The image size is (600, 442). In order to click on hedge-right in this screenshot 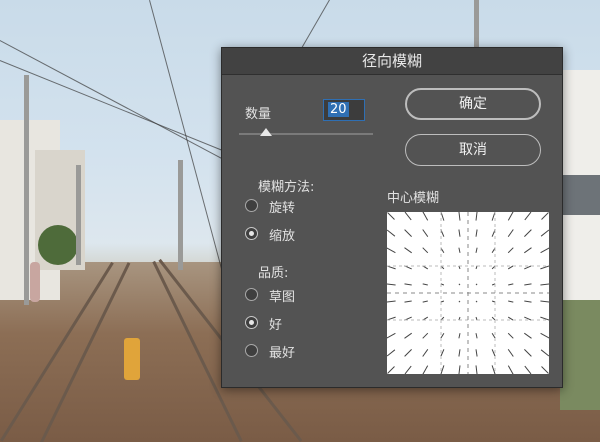, I will do `click(580, 355)`.